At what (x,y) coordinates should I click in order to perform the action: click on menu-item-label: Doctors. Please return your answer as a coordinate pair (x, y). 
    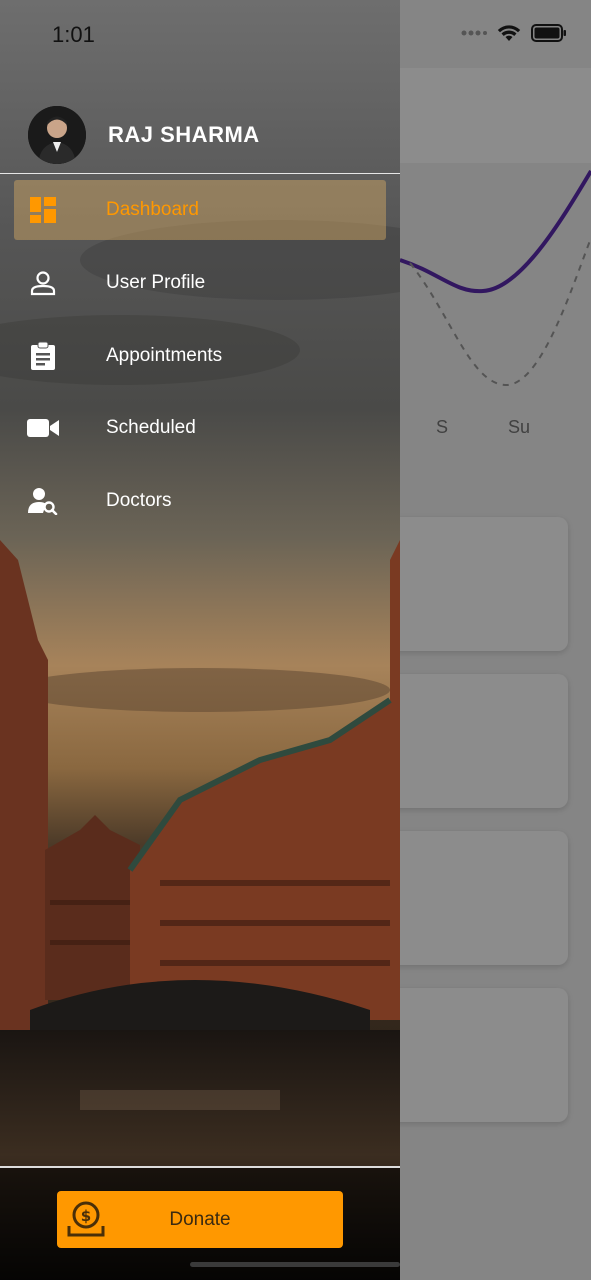
    Looking at the image, I should click on (139, 500).